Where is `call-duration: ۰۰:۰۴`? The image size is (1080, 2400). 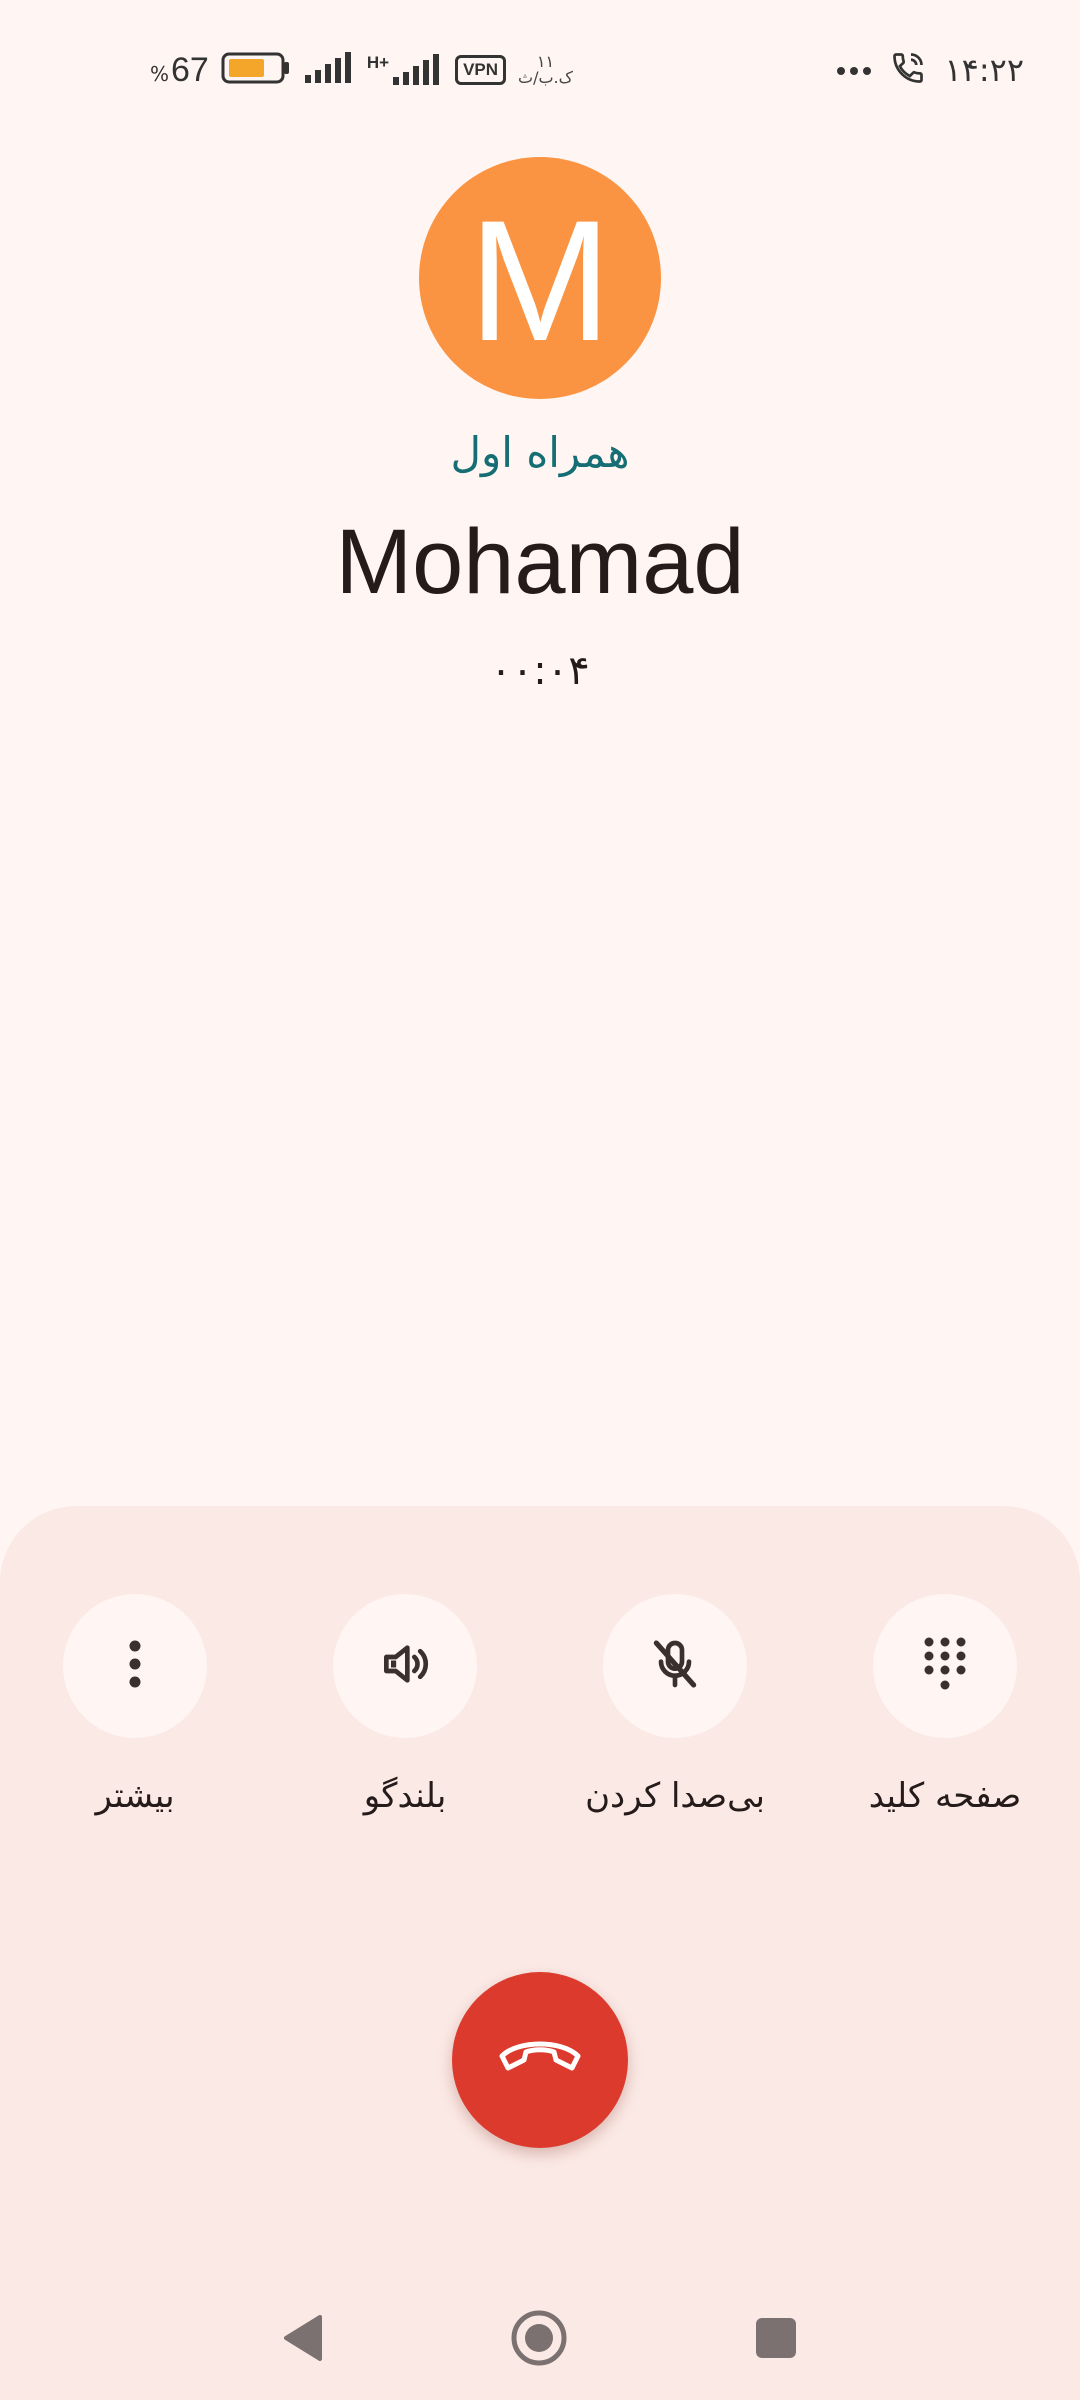
call-duration: ۰۰:۰۴ is located at coordinates (540, 671).